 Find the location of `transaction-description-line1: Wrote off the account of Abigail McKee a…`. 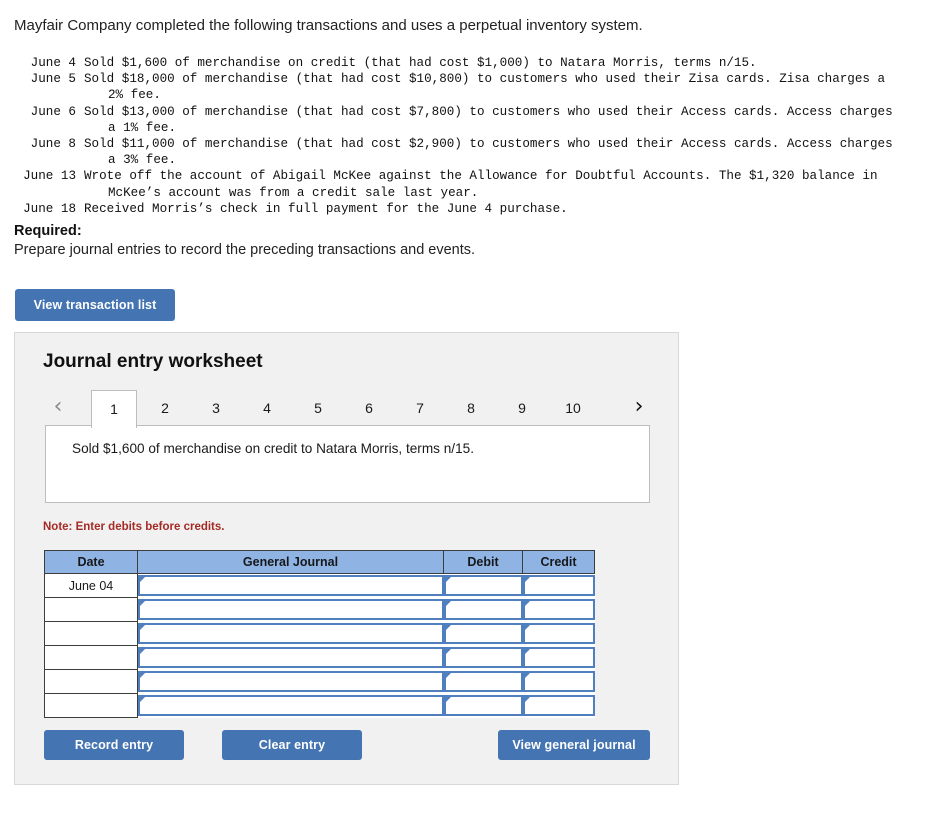

transaction-description-line1: Wrote off the account of Abigail McKee a… is located at coordinates (481, 176).